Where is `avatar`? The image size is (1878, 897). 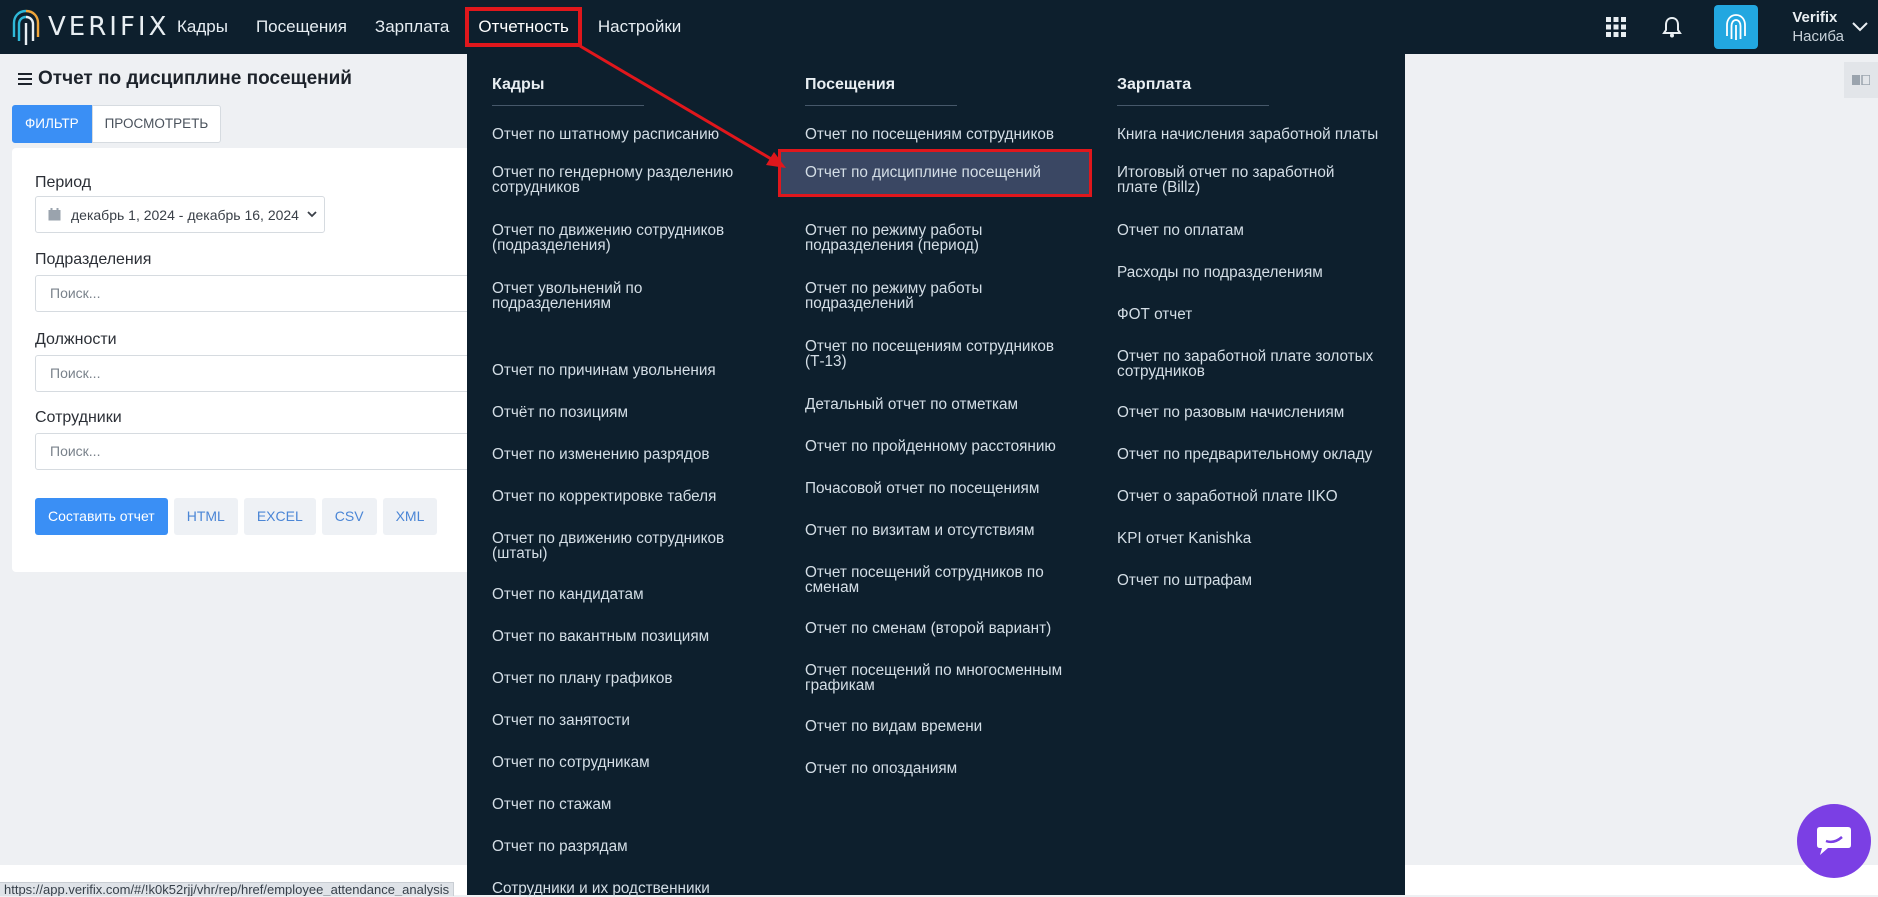 avatar is located at coordinates (1736, 27).